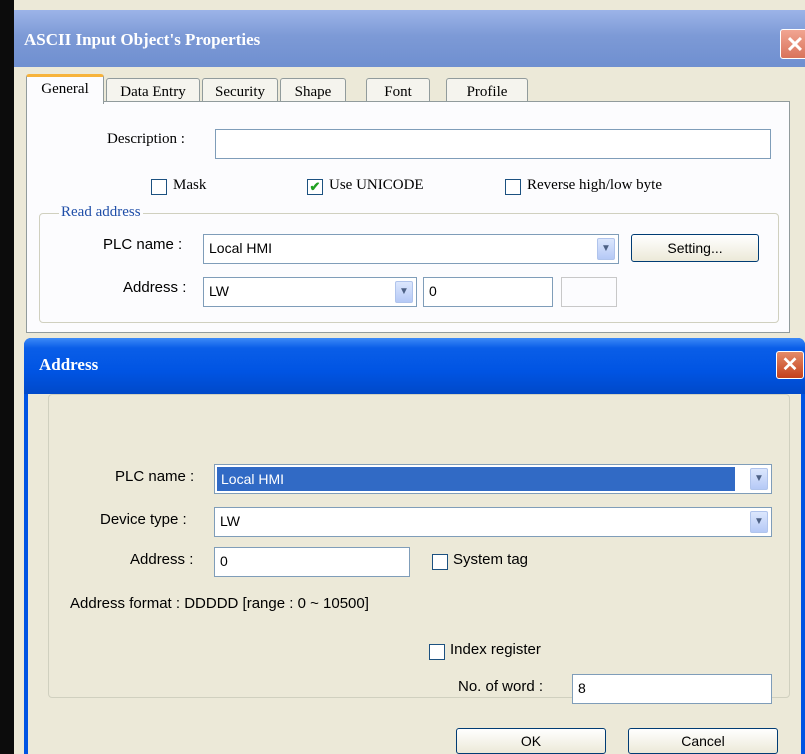 The image size is (805, 754). I want to click on index-register-checkbox, so click(437, 652).